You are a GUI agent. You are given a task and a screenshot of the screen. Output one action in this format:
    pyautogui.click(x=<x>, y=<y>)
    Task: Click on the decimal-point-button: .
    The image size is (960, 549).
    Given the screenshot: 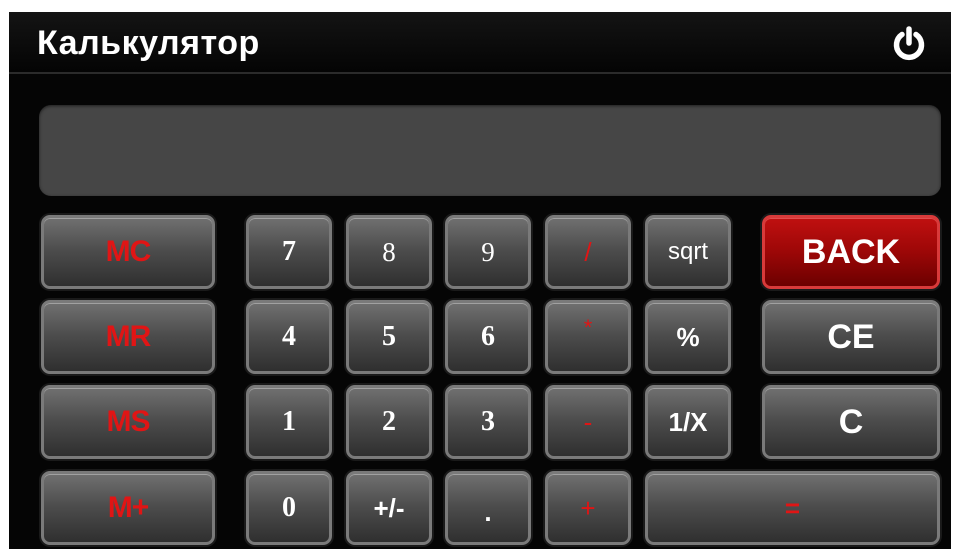 What is the action you would take?
    pyautogui.click(x=488, y=508)
    